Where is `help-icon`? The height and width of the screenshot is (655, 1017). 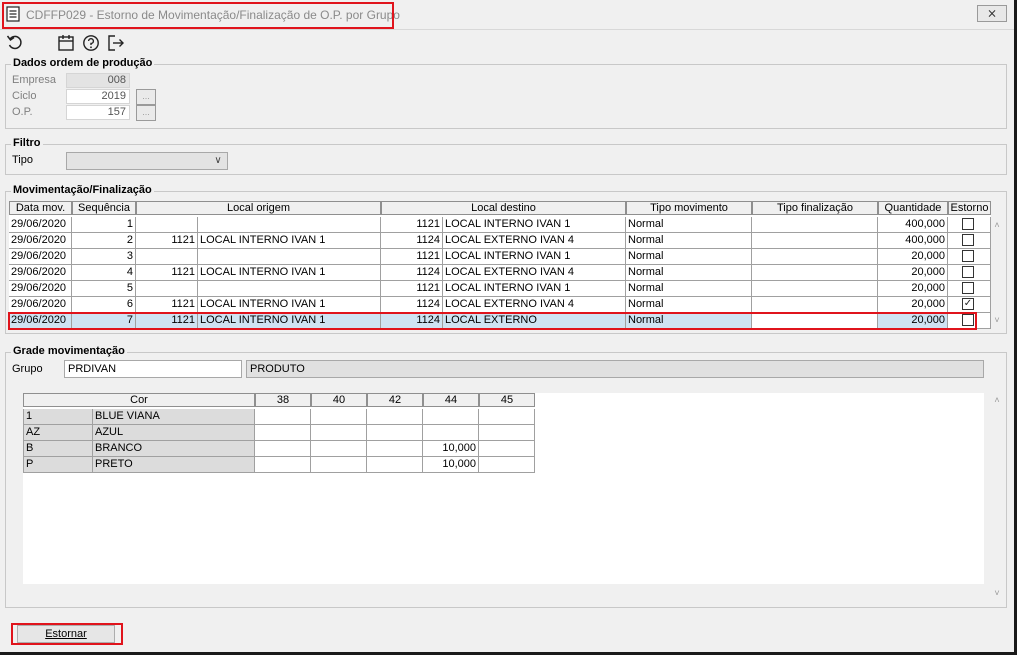
help-icon is located at coordinates (91, 43).